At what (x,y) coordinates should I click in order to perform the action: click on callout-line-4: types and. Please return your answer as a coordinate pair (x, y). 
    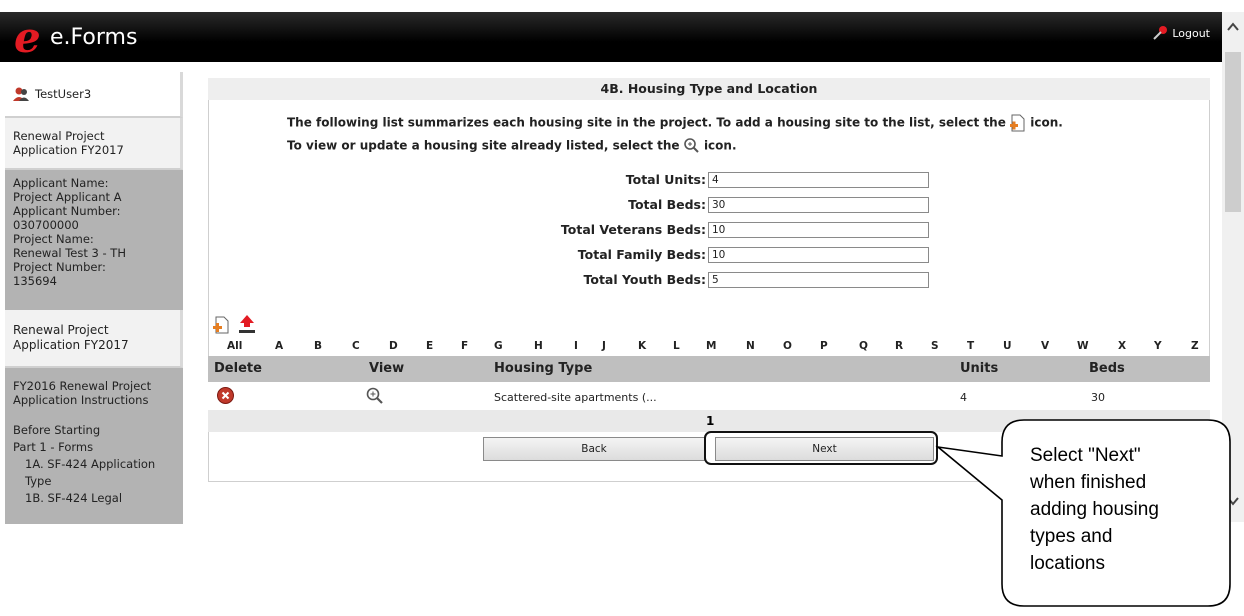
    Looking at the image, I should click on (1071, 536).